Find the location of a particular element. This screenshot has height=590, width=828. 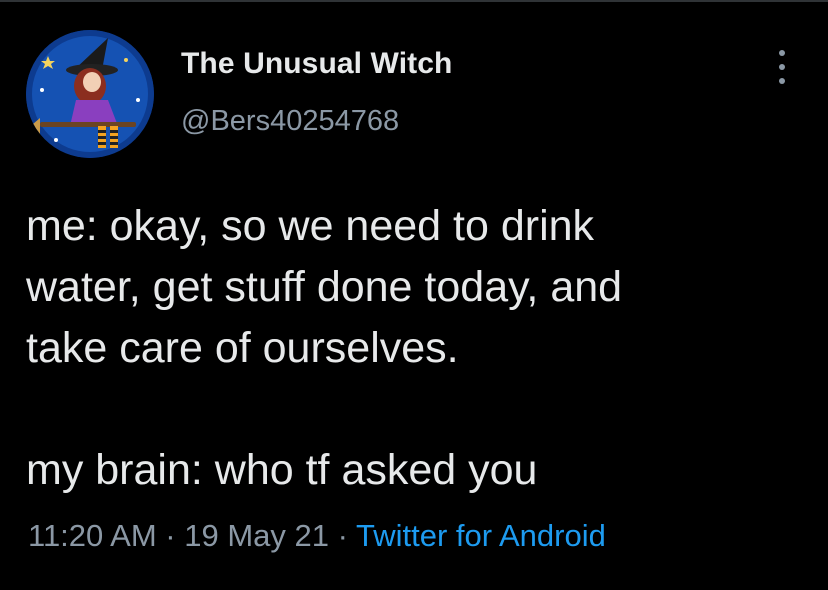

tweet-line: take care of ourselves. is located at coordinates (242, 348).